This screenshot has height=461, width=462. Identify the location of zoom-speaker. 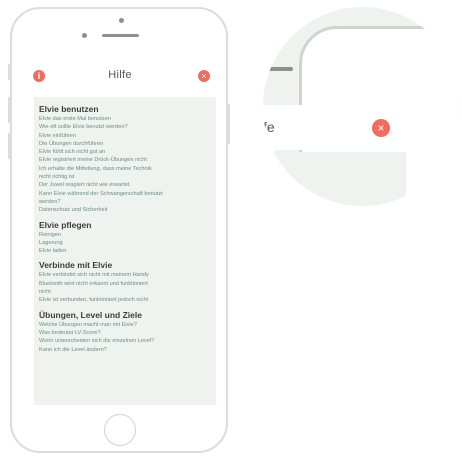
(278, 69).